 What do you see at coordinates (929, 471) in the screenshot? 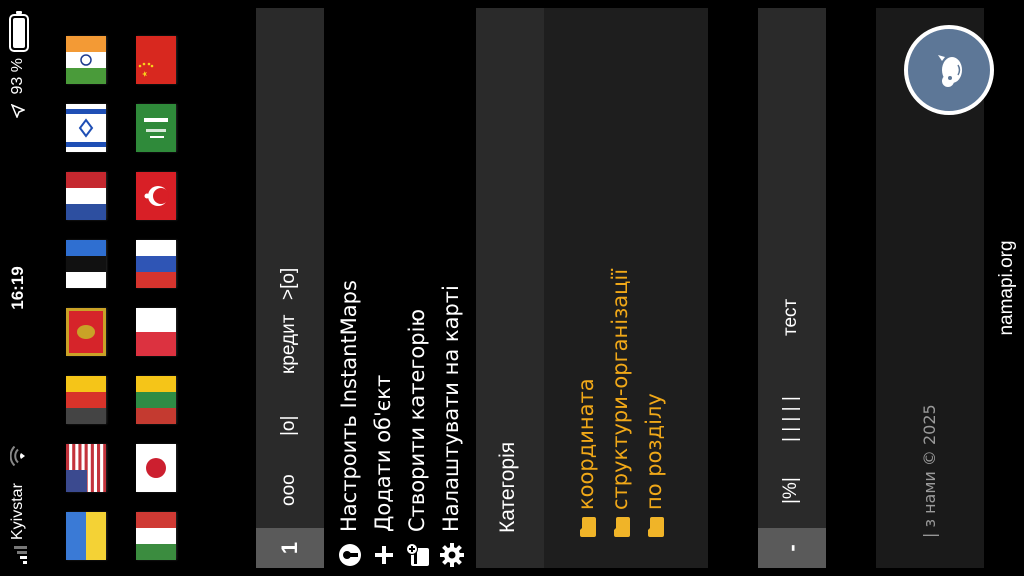
I see `copyright-text: | з нами © 2025` at bounding box center [929, 471].